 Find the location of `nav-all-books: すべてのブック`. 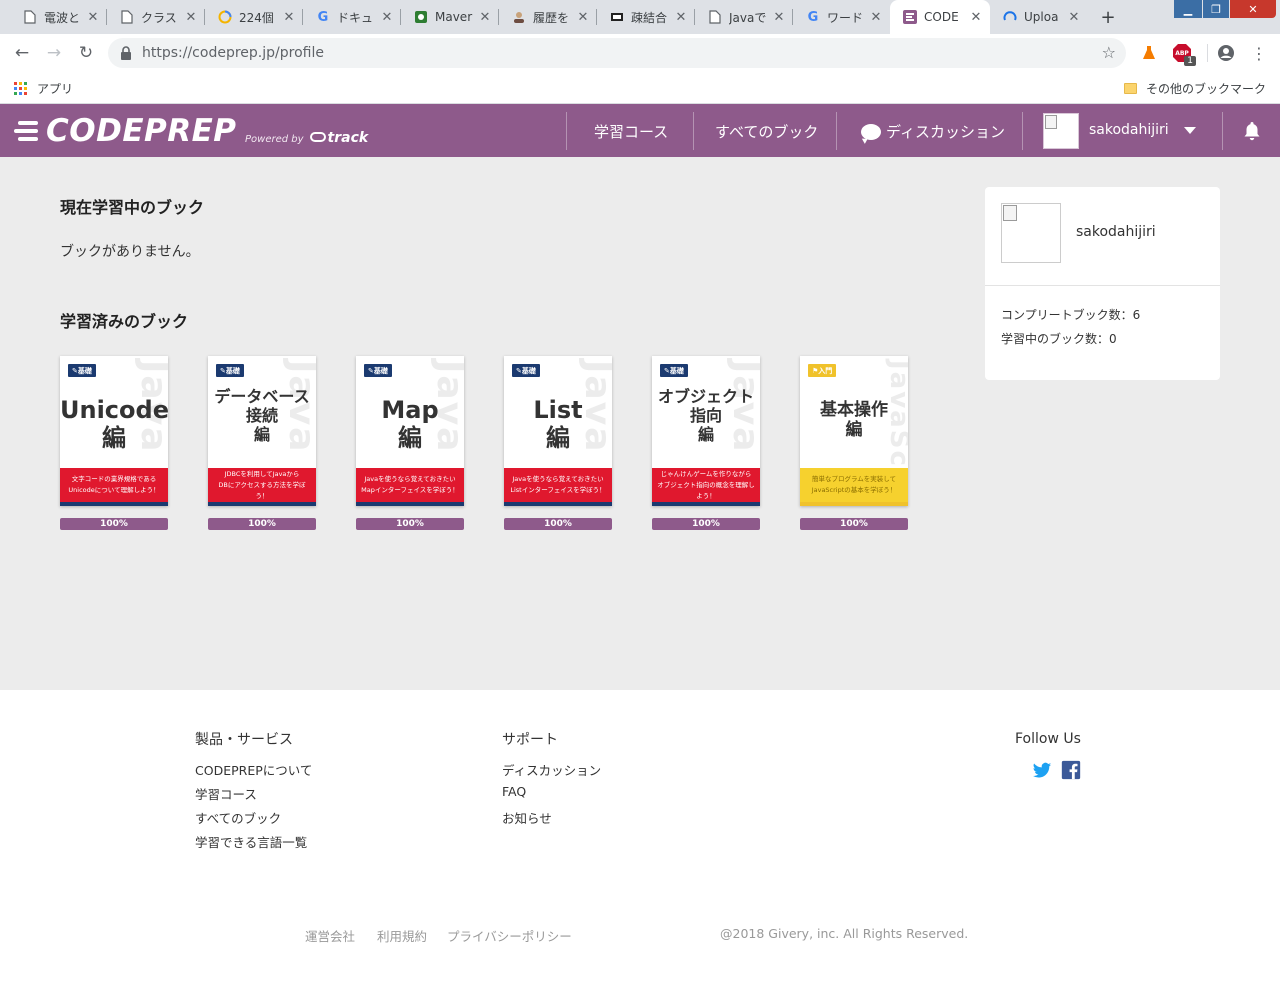

nav-all-books: すべてのブック is located at coordinates (766, 131).